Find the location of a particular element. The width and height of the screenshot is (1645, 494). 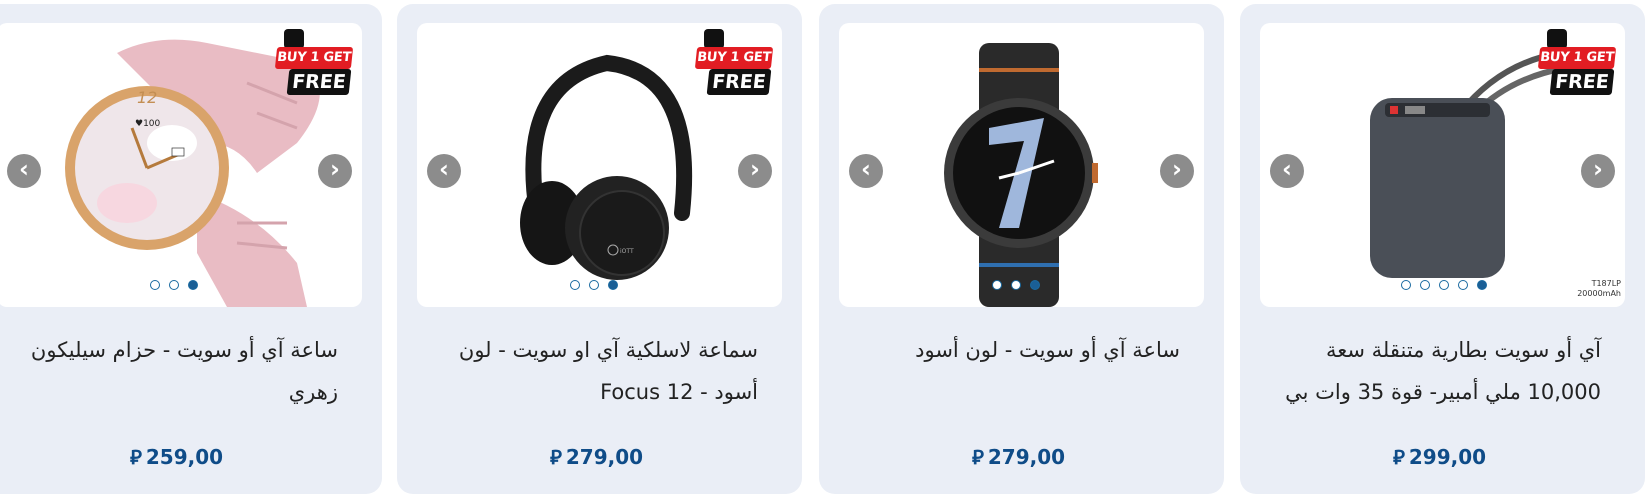

product-image-box: BUY 1 GET 1 FREE ‹ › T187LP 20000mAh is located at coordinates (1442, 165).